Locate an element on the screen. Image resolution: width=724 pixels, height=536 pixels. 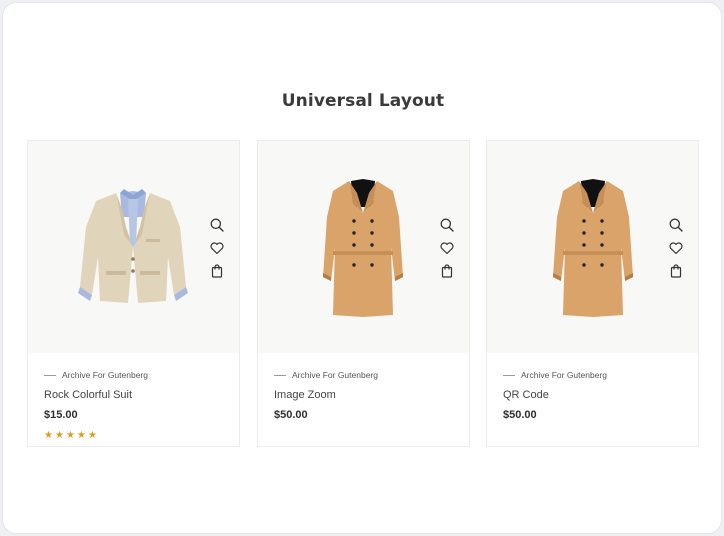
product-meta: Archive For Gutenberg Image Zoom $50.00 is located at coordinates (366, 395).